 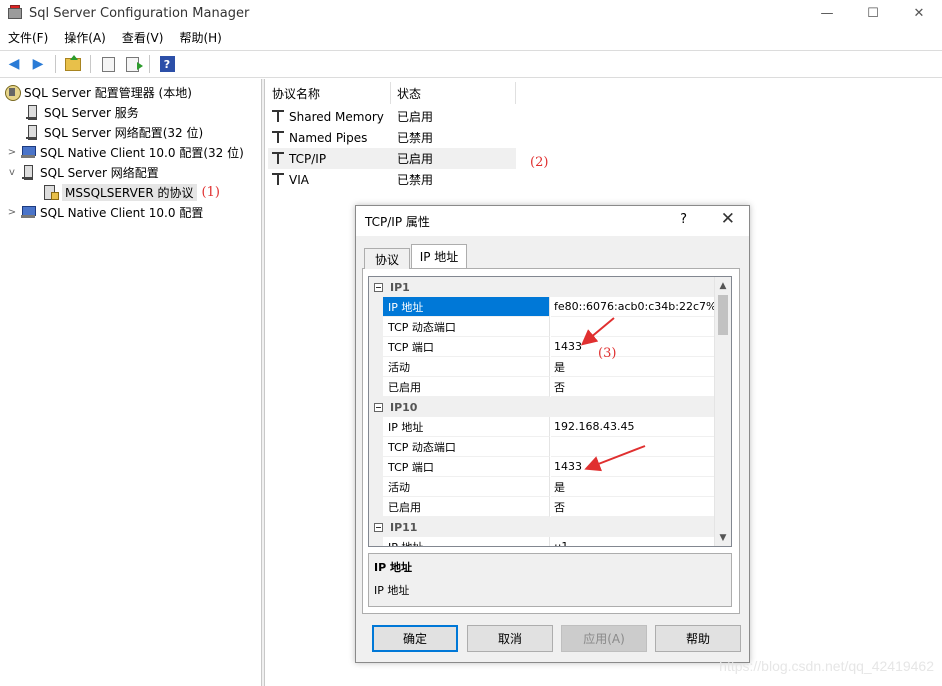 I want to click on property-value: 192.168.43.45, so click(x=633, y=427).